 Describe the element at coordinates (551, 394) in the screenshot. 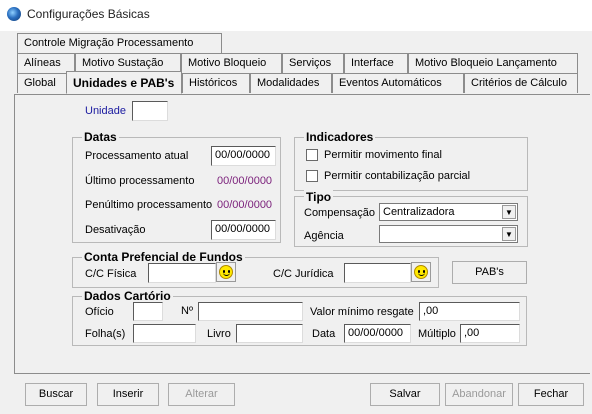

I see `fechar-button: Fechar` at that location.